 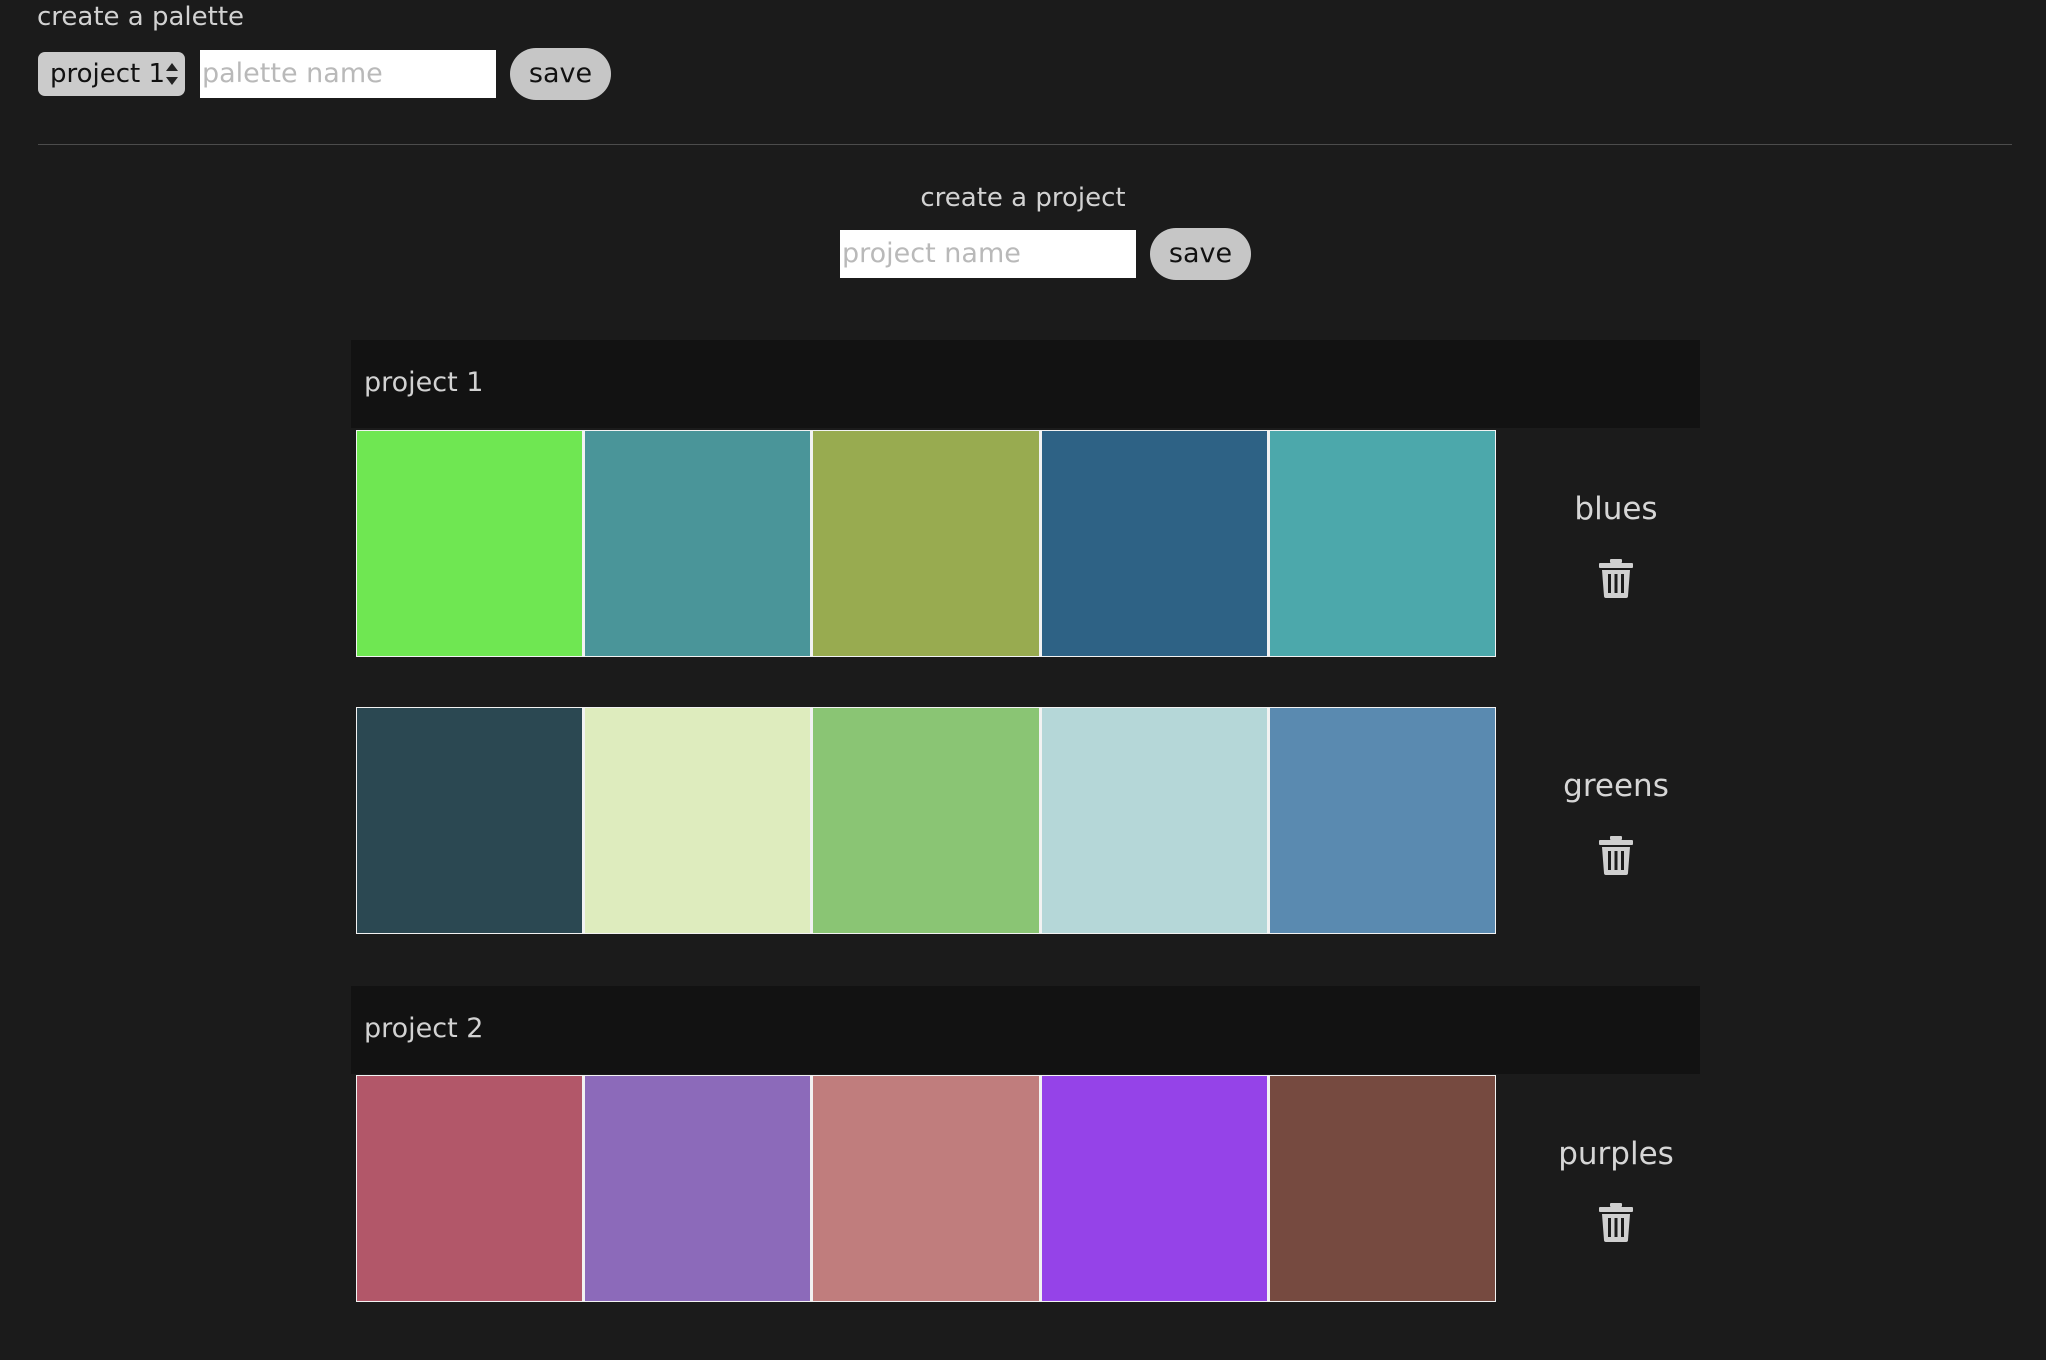 I want to click on select-arrows-icon, so click(x=172, y=74).